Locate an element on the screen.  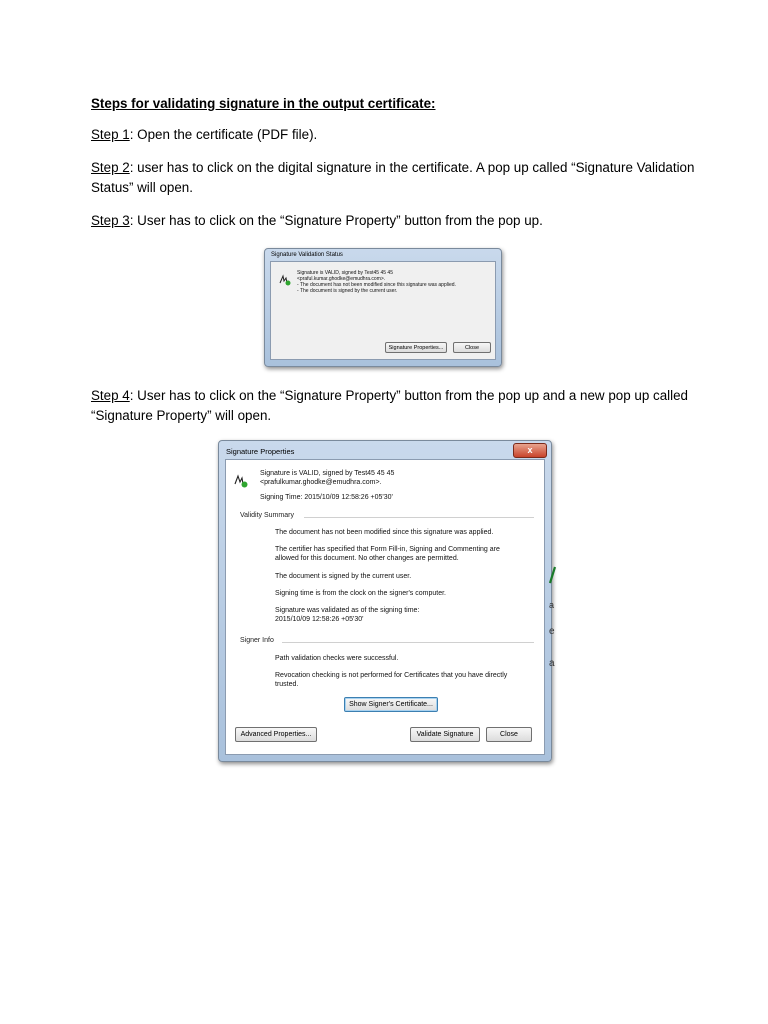
step-1-text: : Open the certificate (PDF file). is located at coordinates (223, 134).